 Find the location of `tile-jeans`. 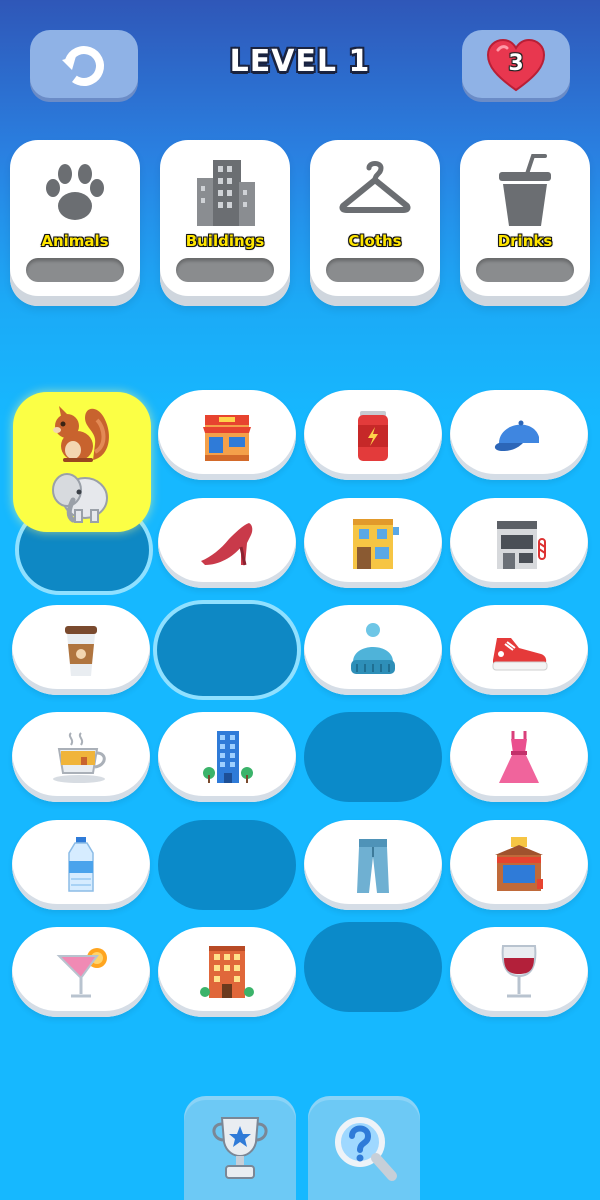

tile-jeans is located at coordinates (373, 865).